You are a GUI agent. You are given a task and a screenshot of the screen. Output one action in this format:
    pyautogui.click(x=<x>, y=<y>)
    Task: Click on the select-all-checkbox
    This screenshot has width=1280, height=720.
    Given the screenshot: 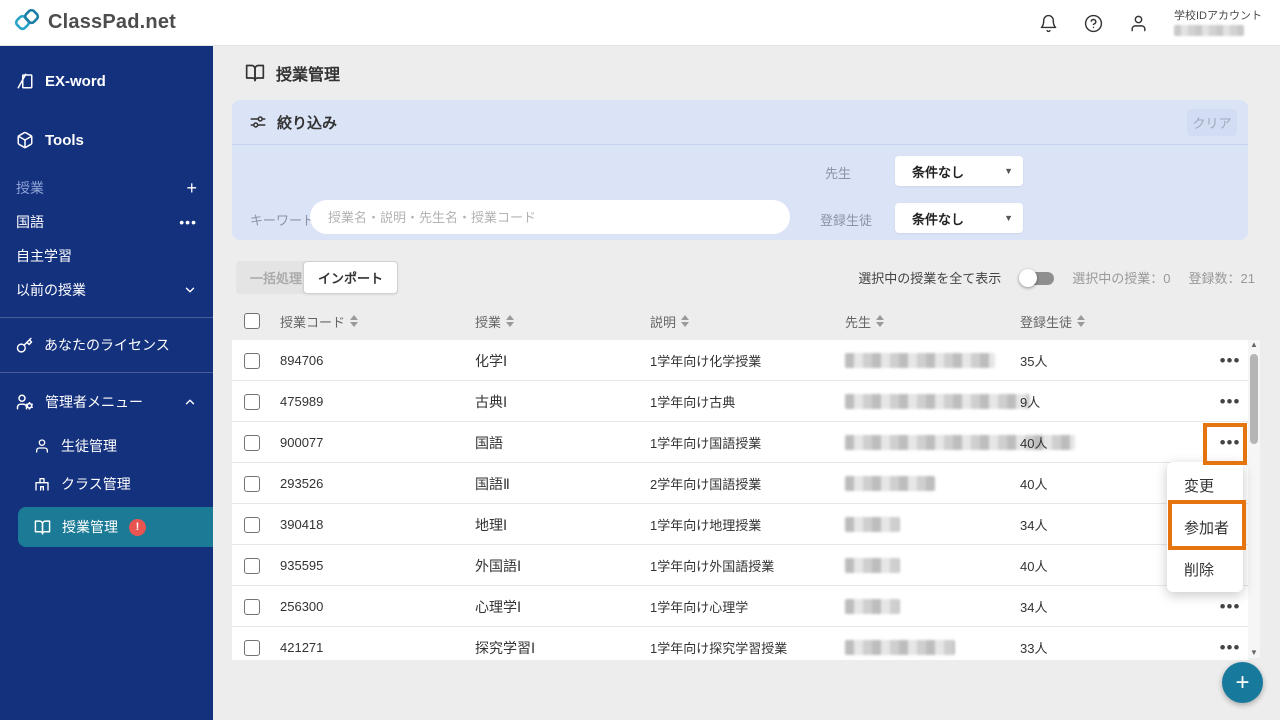 What is the action you would take?
    pyautogui.click(x=252, y=321)
    